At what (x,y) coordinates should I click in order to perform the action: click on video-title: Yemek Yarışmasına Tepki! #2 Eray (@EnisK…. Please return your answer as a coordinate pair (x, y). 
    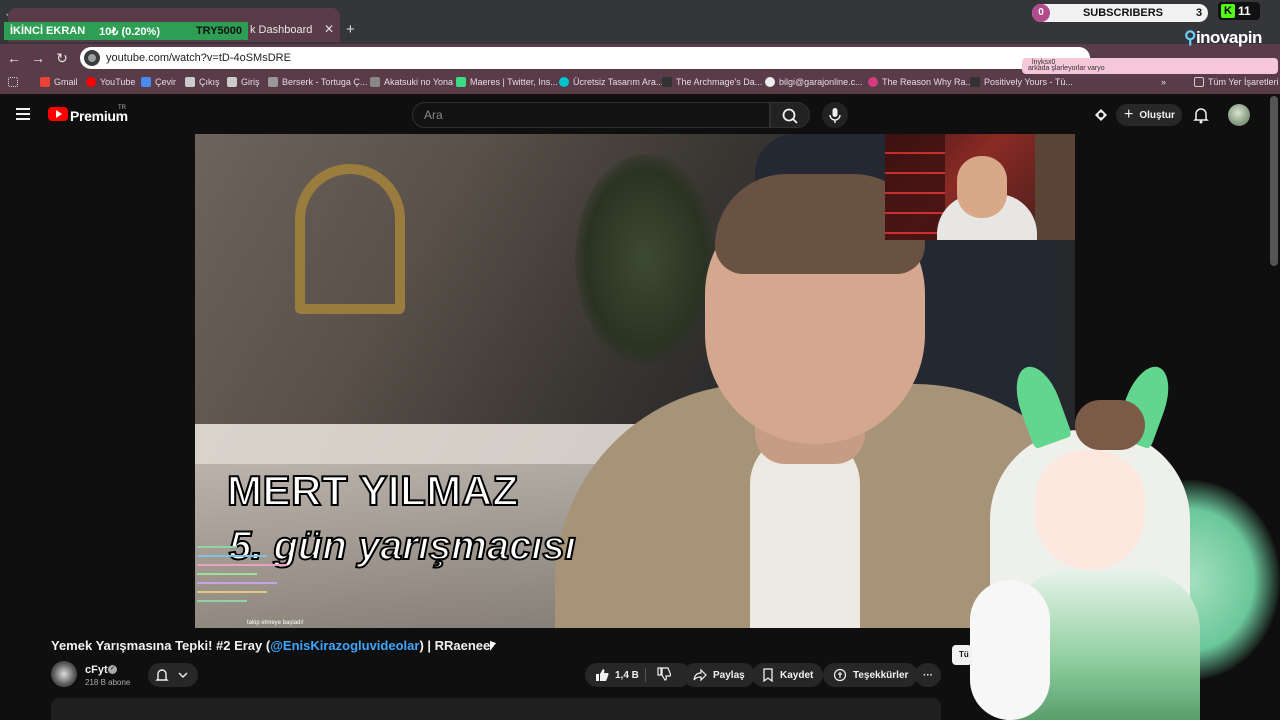
    Looking at the image, I should click on (271, 645).